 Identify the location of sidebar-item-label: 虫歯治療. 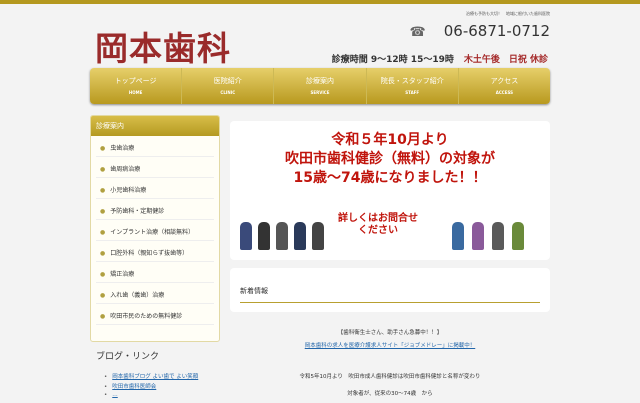
(122, 148).